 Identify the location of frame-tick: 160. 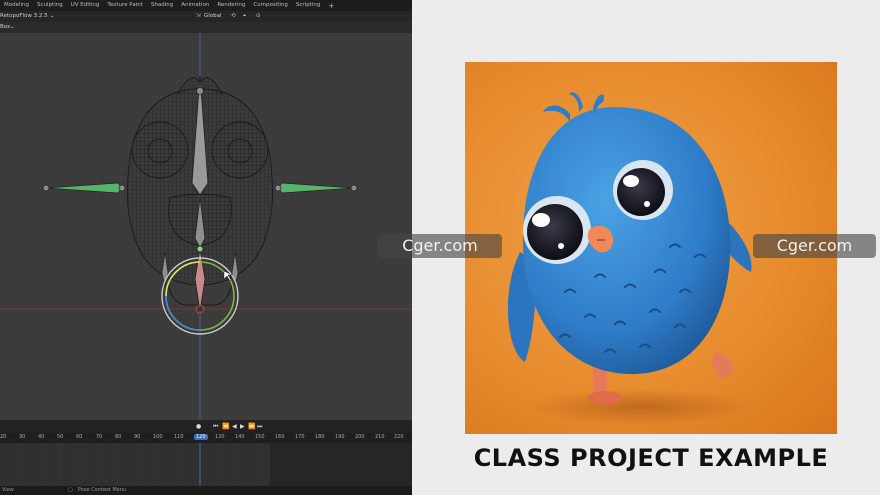
(280, 437).